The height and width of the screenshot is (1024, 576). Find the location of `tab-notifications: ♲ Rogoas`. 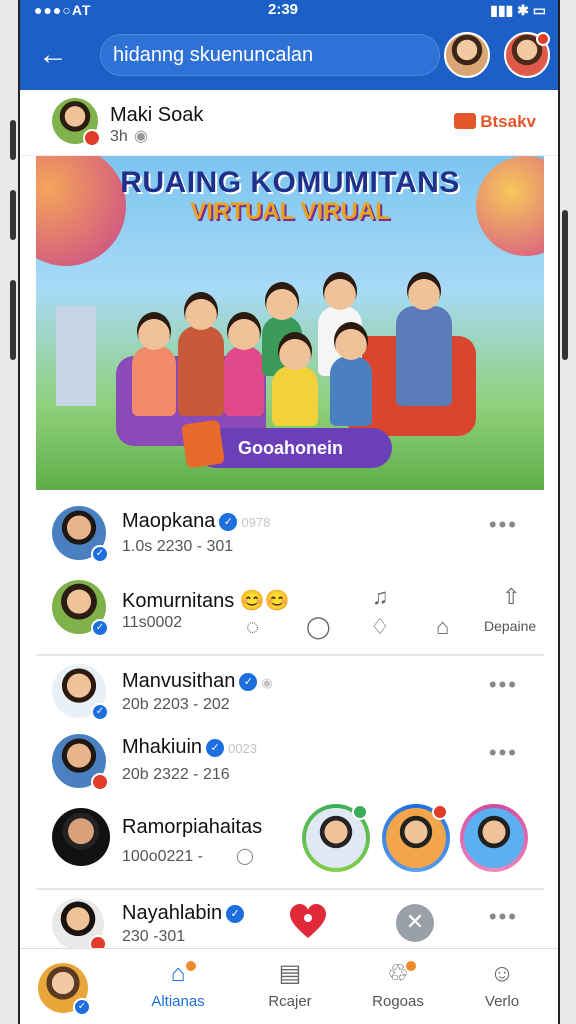

tab-notifications: ♲ Rogoas is located at coordinates (398, 984).